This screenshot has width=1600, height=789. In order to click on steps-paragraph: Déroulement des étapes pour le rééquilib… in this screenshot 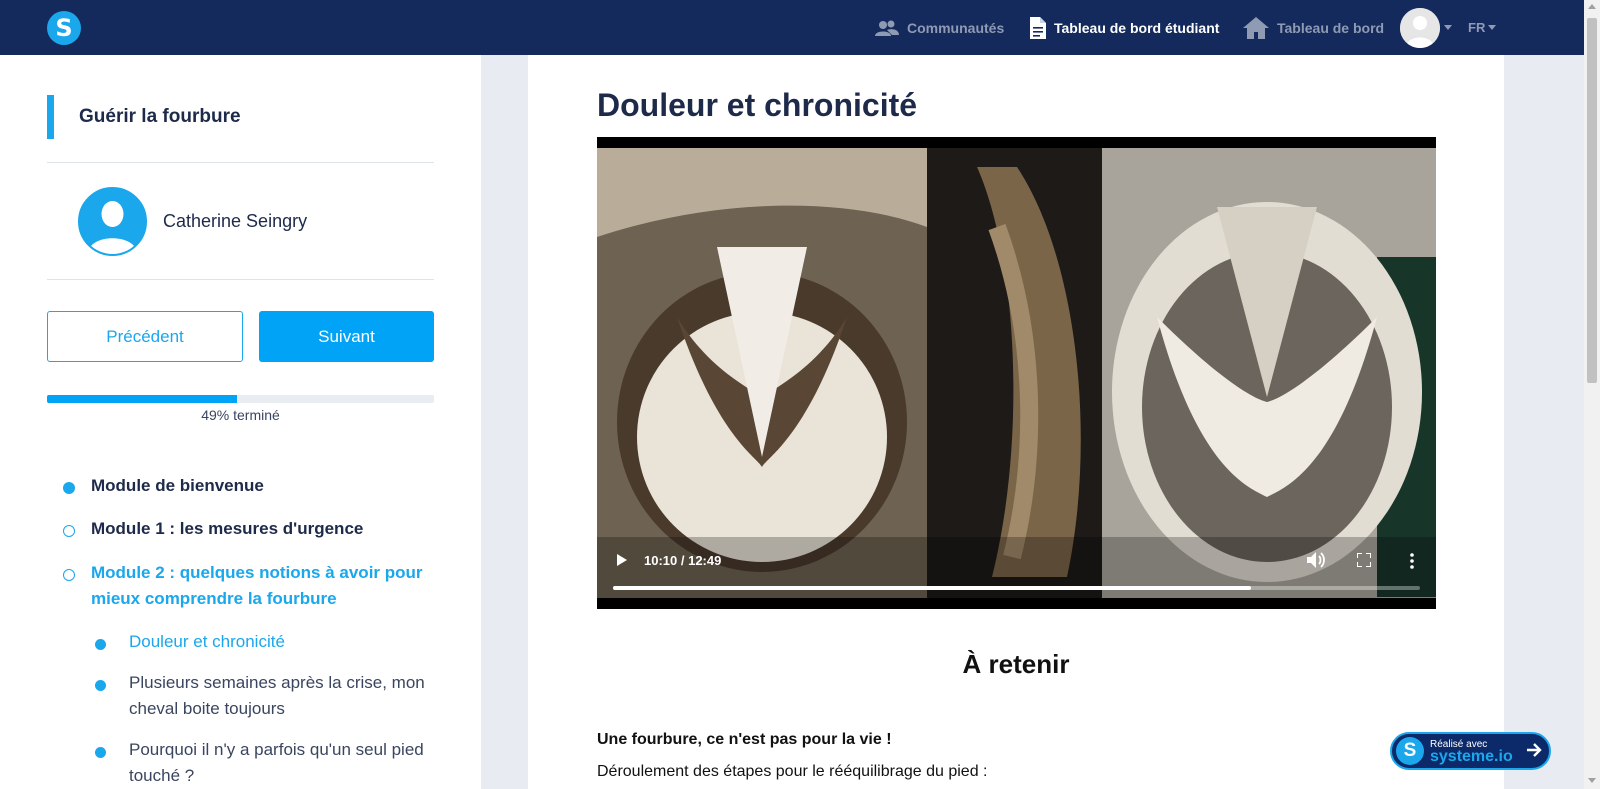, I will do `click(792, 771)`.